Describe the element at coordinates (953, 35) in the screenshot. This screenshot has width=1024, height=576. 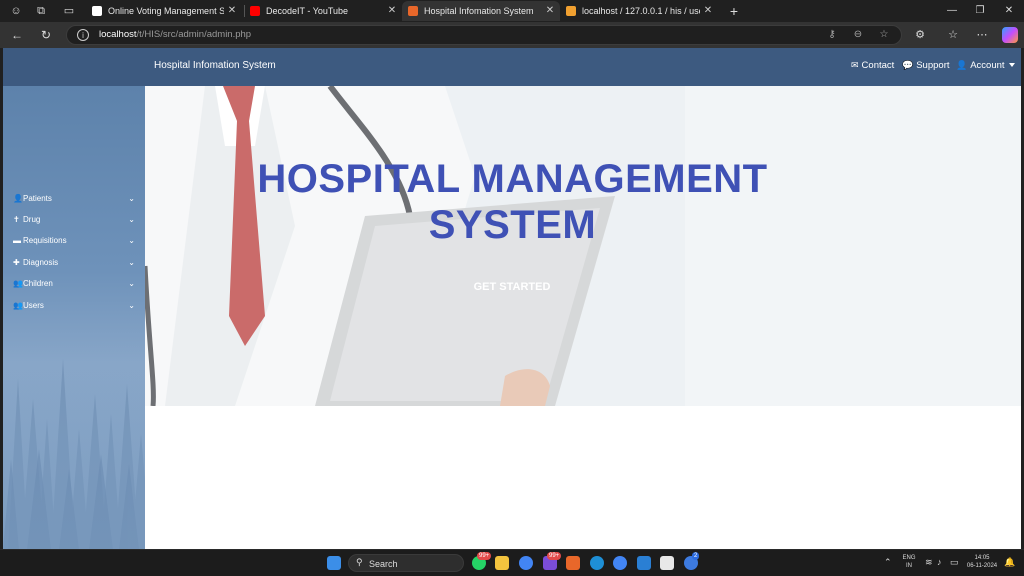
I see `favorites-icon: ☆` at that location.